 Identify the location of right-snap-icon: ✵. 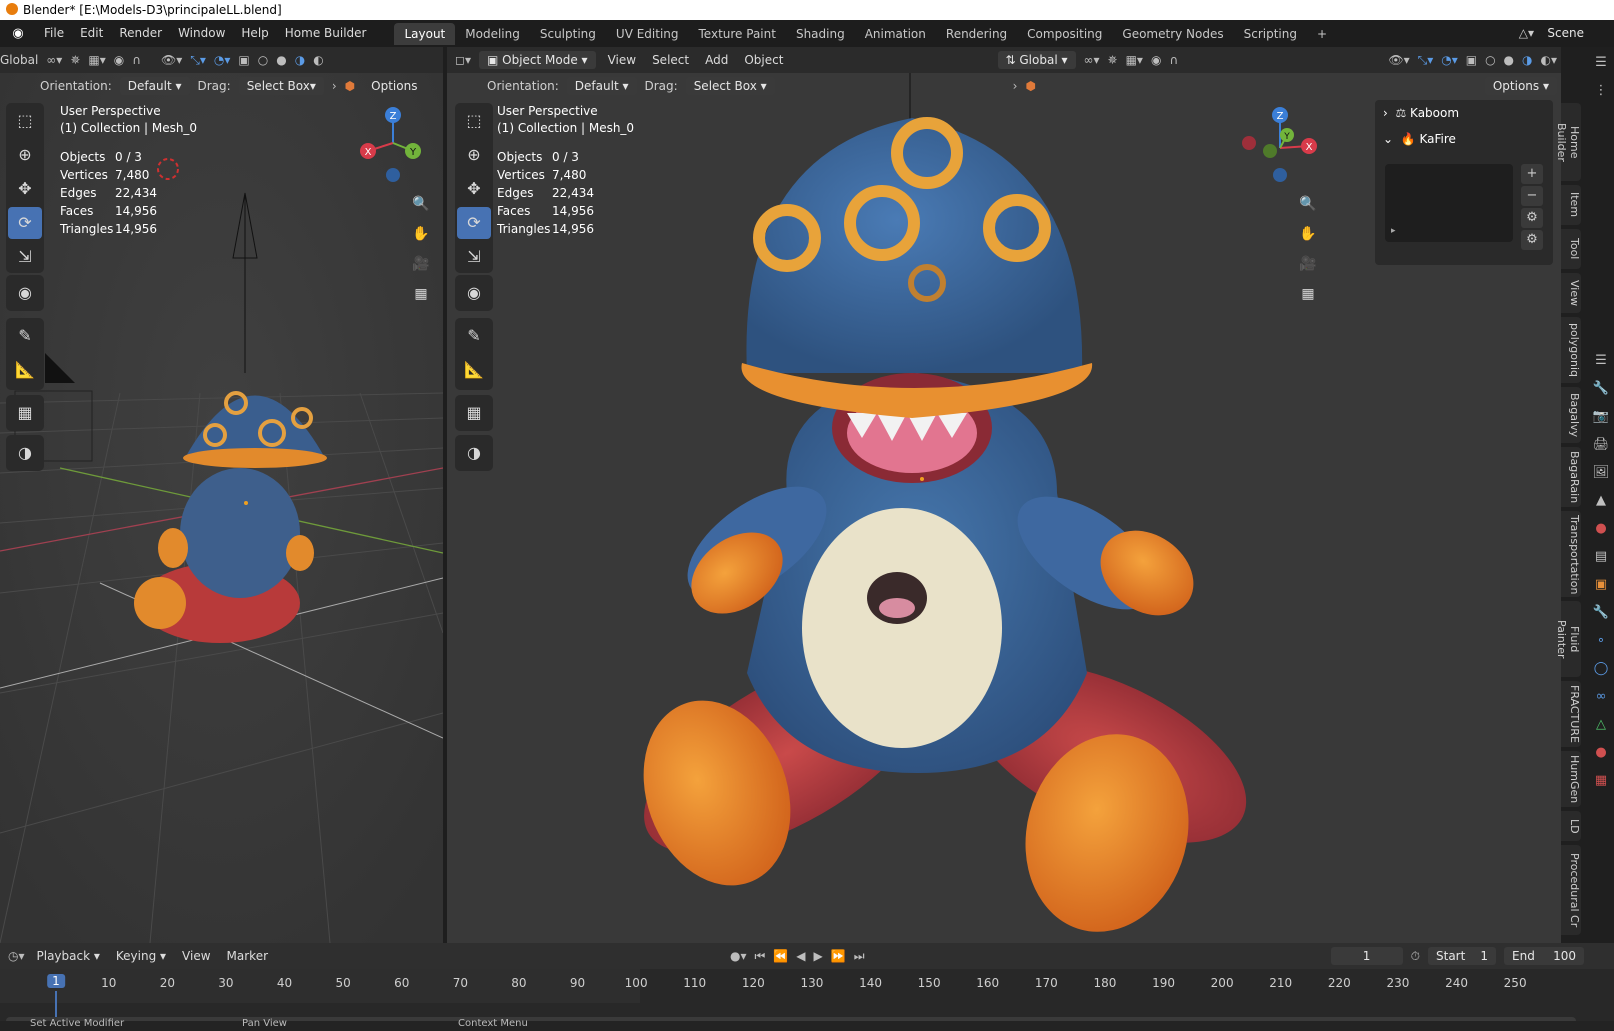
(1113, 60).